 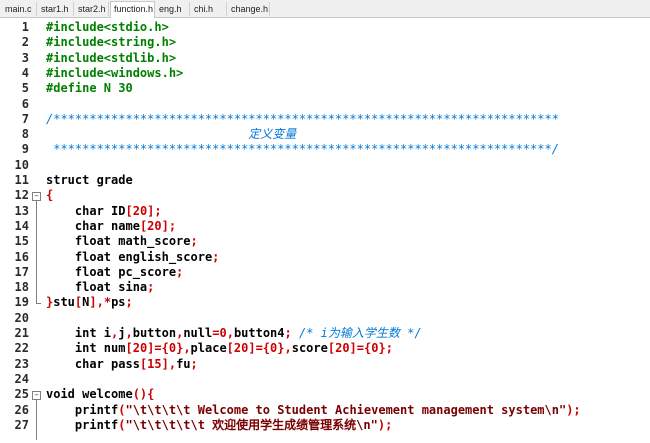 What do you see at coordinates (92, 9) in the screenshot?
I see `tab-star2-h: star2.h` at bounding box center [92, 9].